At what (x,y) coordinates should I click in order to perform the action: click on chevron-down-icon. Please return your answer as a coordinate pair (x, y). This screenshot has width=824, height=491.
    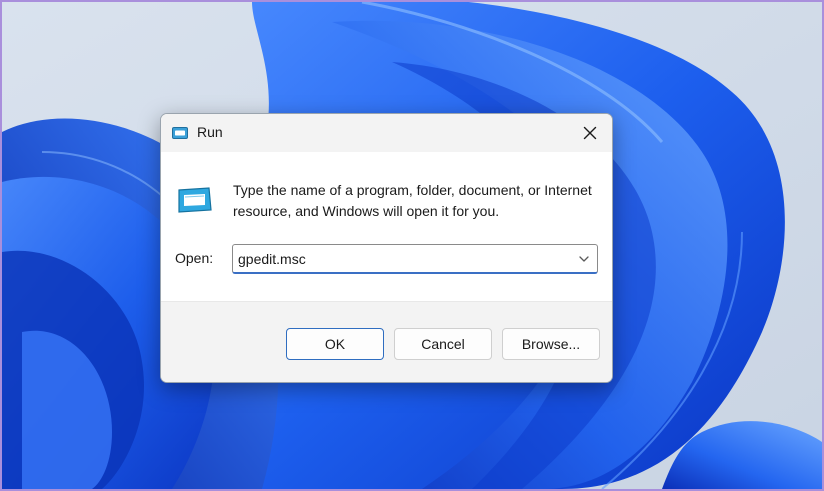
    Looking at the image, I should click on (584, 259).